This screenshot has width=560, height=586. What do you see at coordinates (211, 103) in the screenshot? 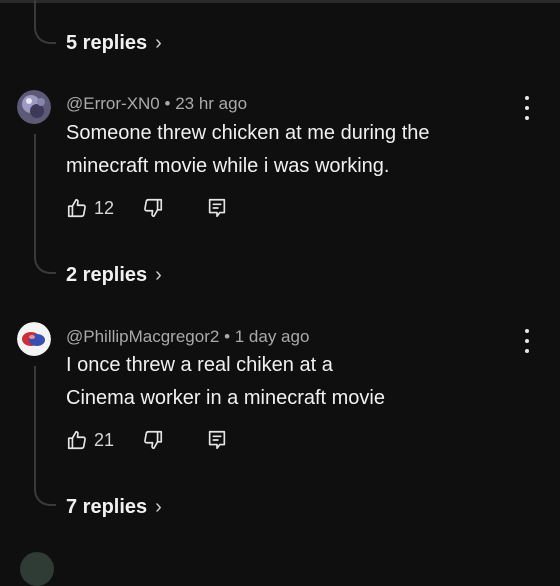
I see `timestamp: 23 hr ago` at bounding box center [211, 103].